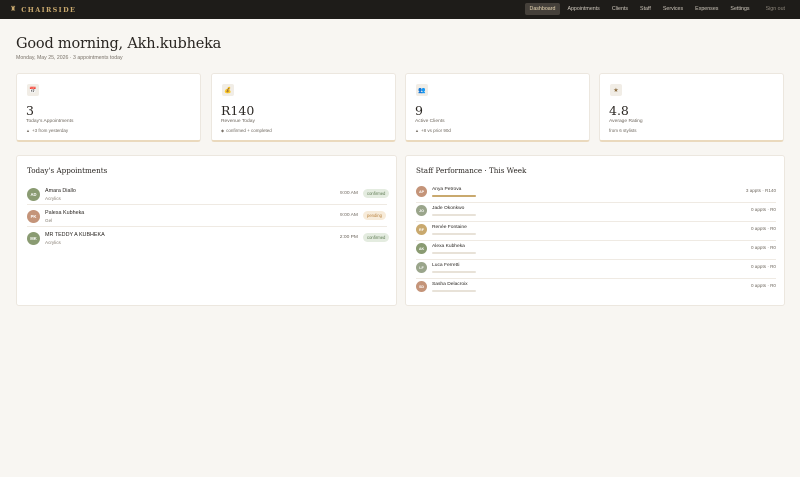 Image resolution: width=800 pixels, height=477 pixels. I want to click on avatar: AP, so click(421, 191).